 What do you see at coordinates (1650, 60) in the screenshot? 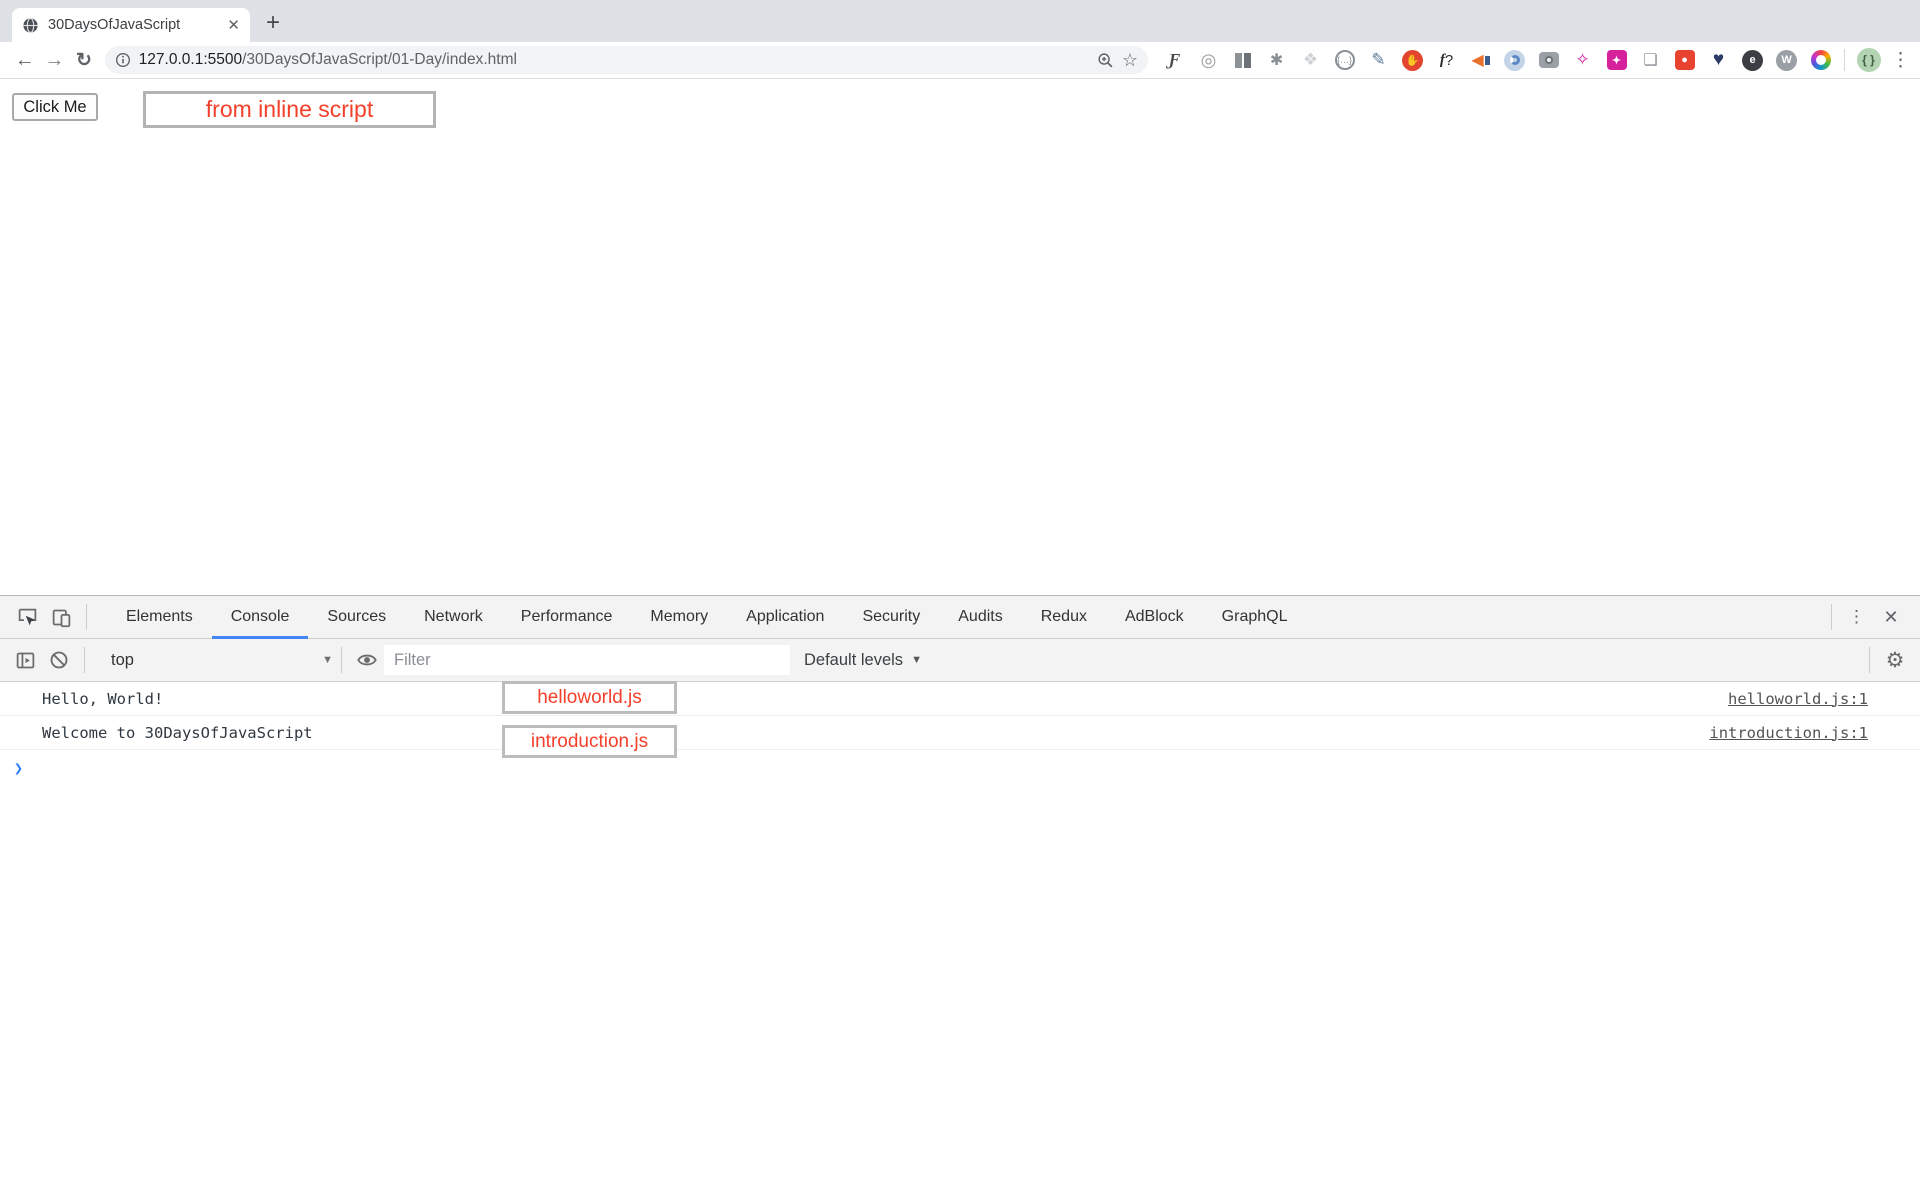
I see `screenshot-corners-extension-icon: ❏` at bounding box center [1650, 60].